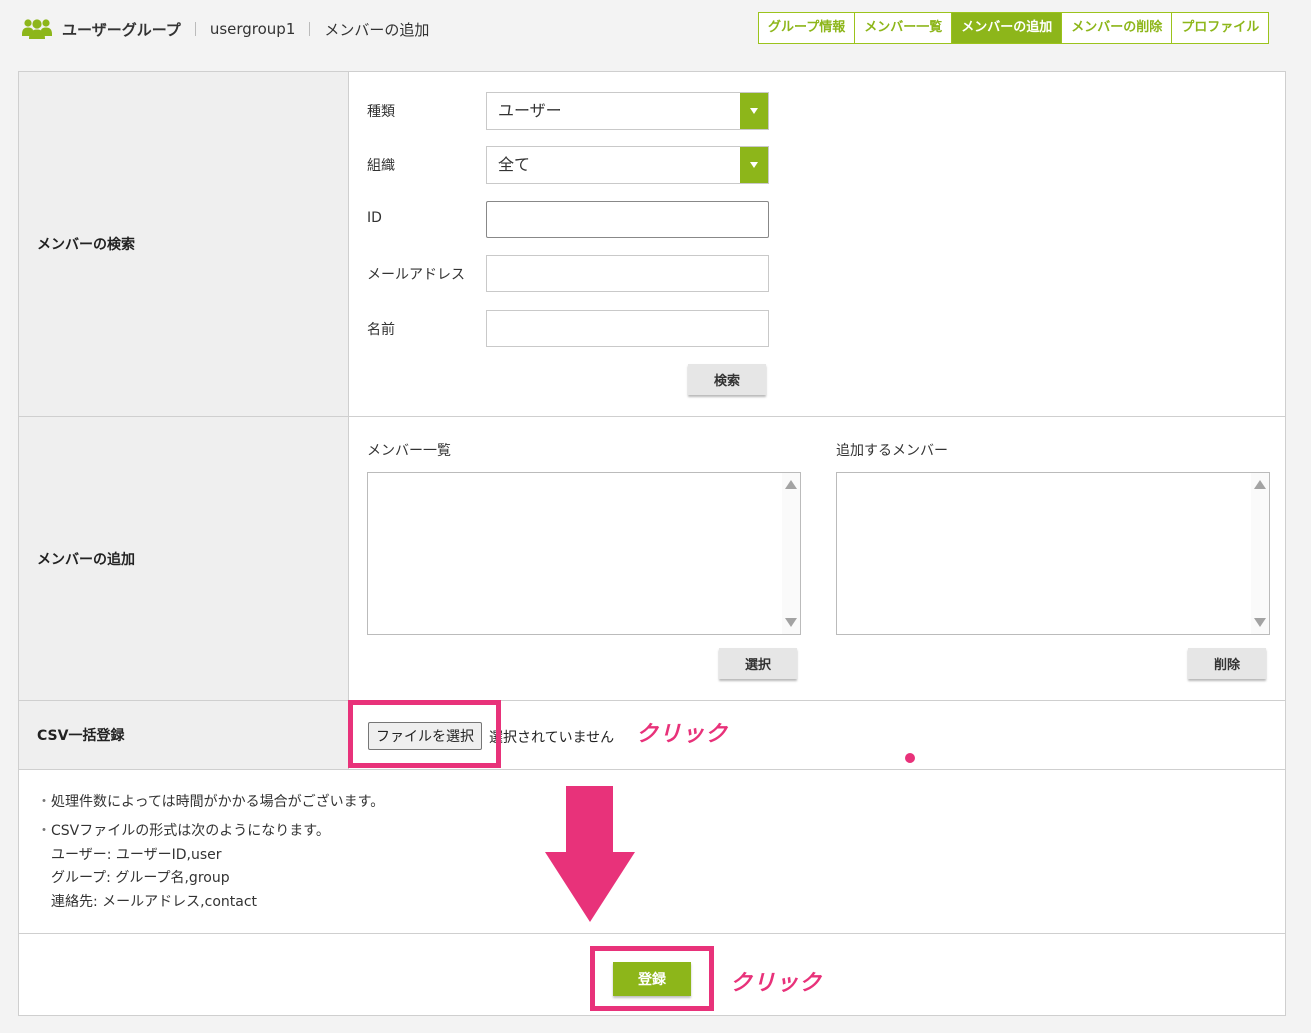 The width and height of the screenshot is (1311, 1033). What do you see at coordinates (154, 902) in the screenshot?
I see `format-contact: 連絡先: メールアドレス,contact` at bounding box center [154, 902].